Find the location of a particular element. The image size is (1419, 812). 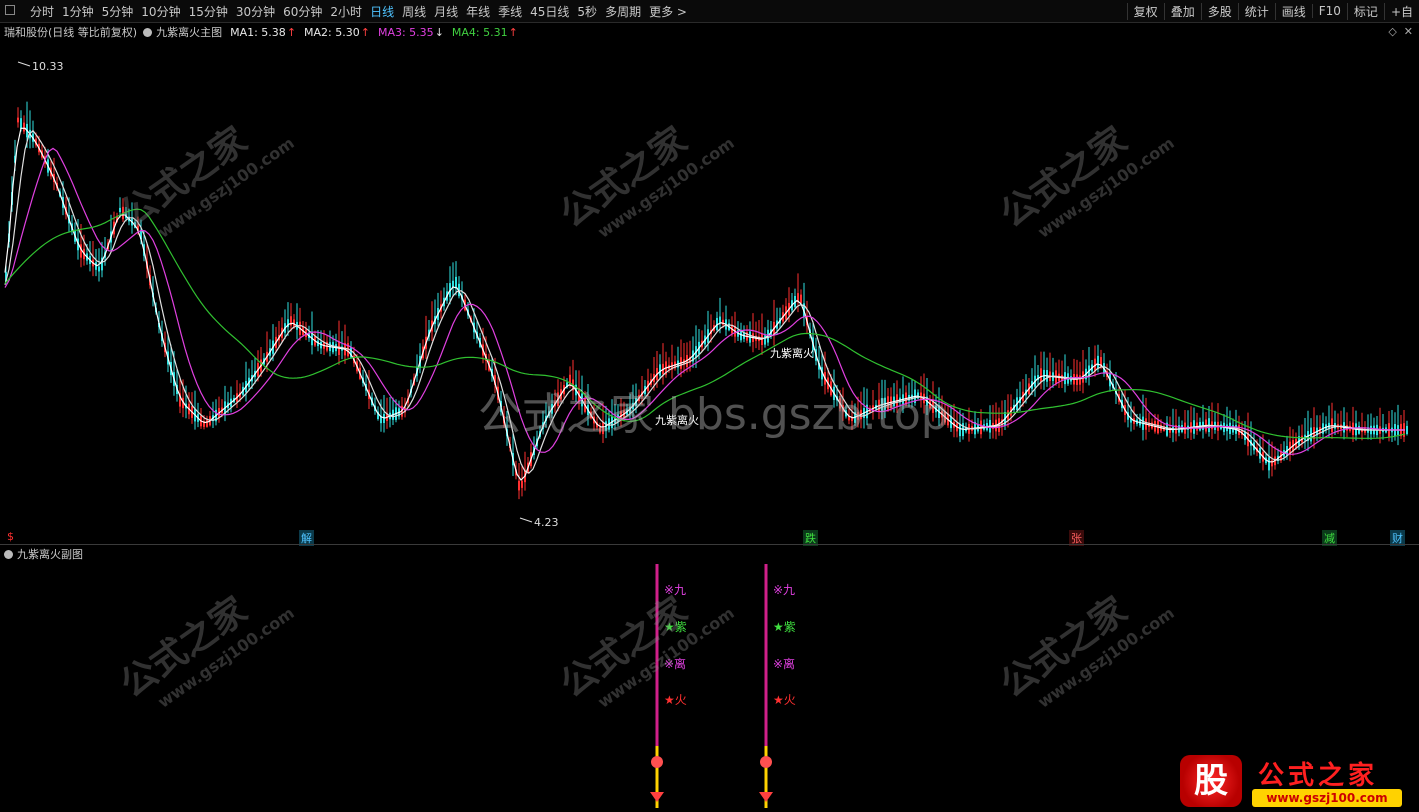

tab-period: 年线 is located at coordinates (478, 11).